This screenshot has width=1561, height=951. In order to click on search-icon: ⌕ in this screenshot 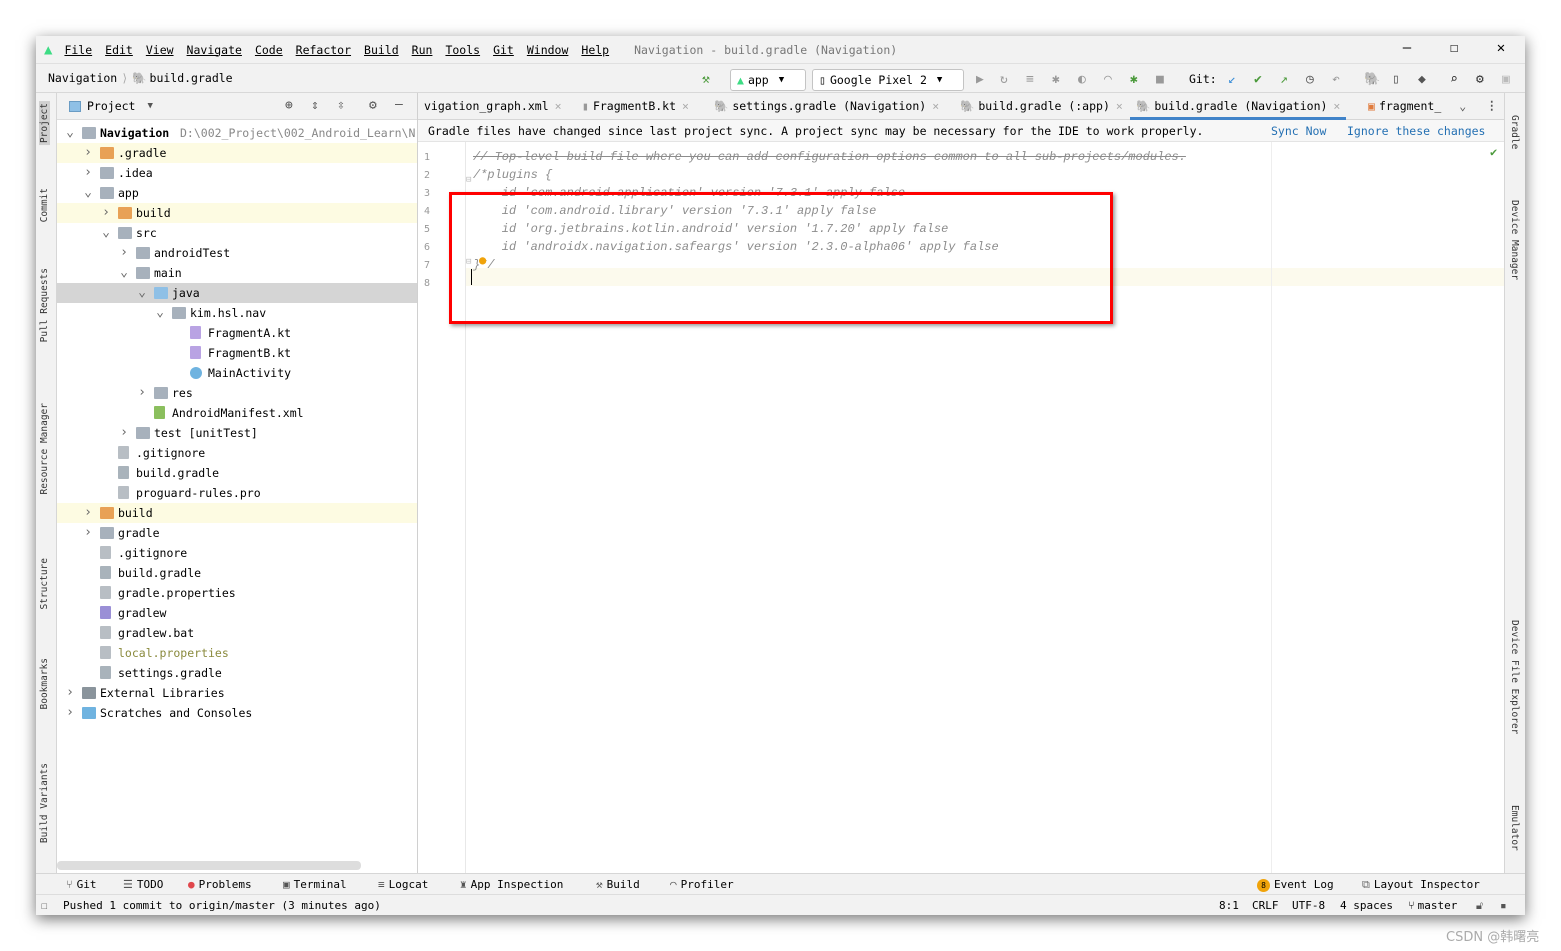, I will do `click(1454, 79)`.